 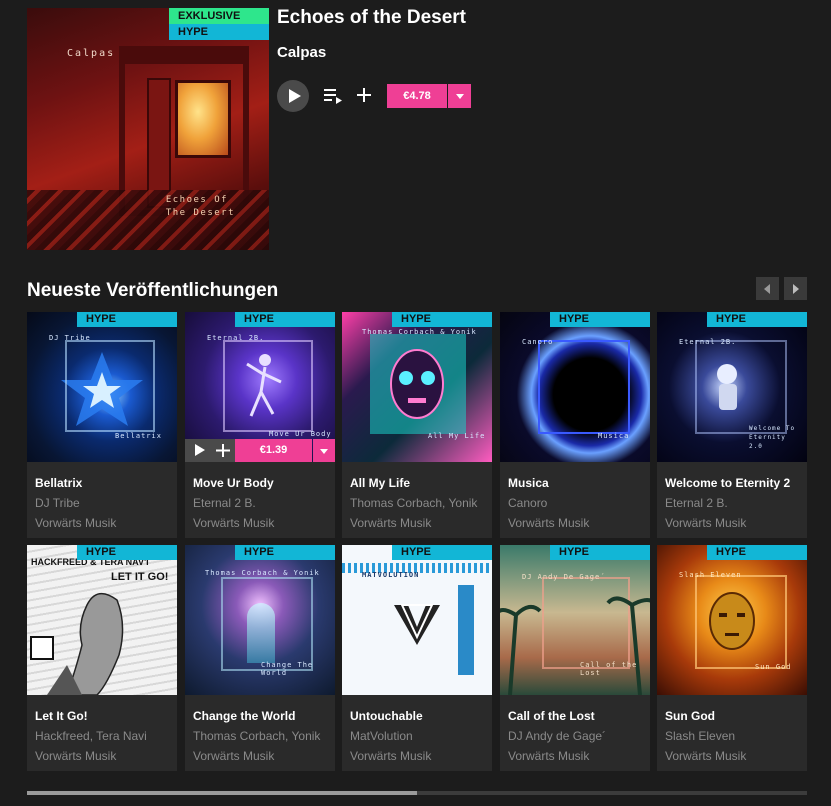 I want to click on release-cover-art: Slash Eleven Sun God, so click(x=732, y=620).